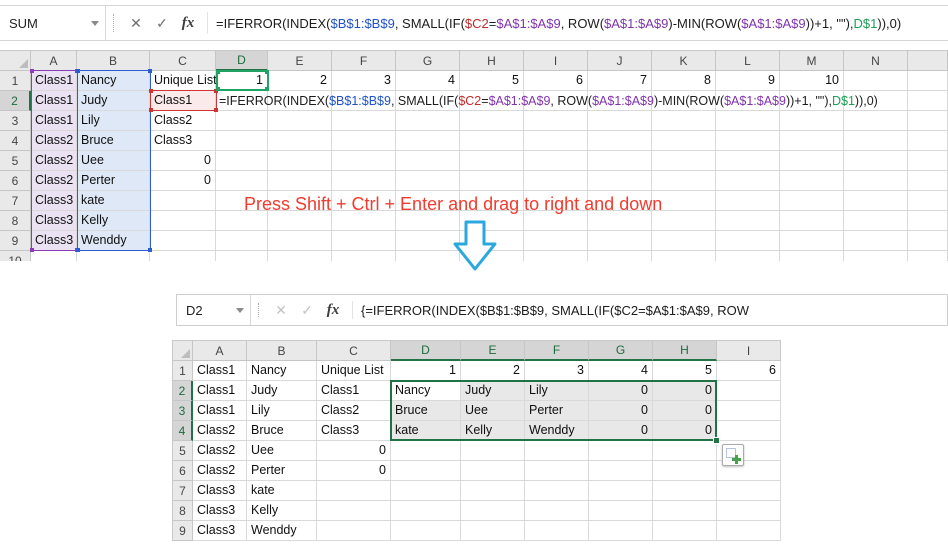  Describe the element at coordinates (492, 121) in the screenshot. I see `cell-H3` at that location.